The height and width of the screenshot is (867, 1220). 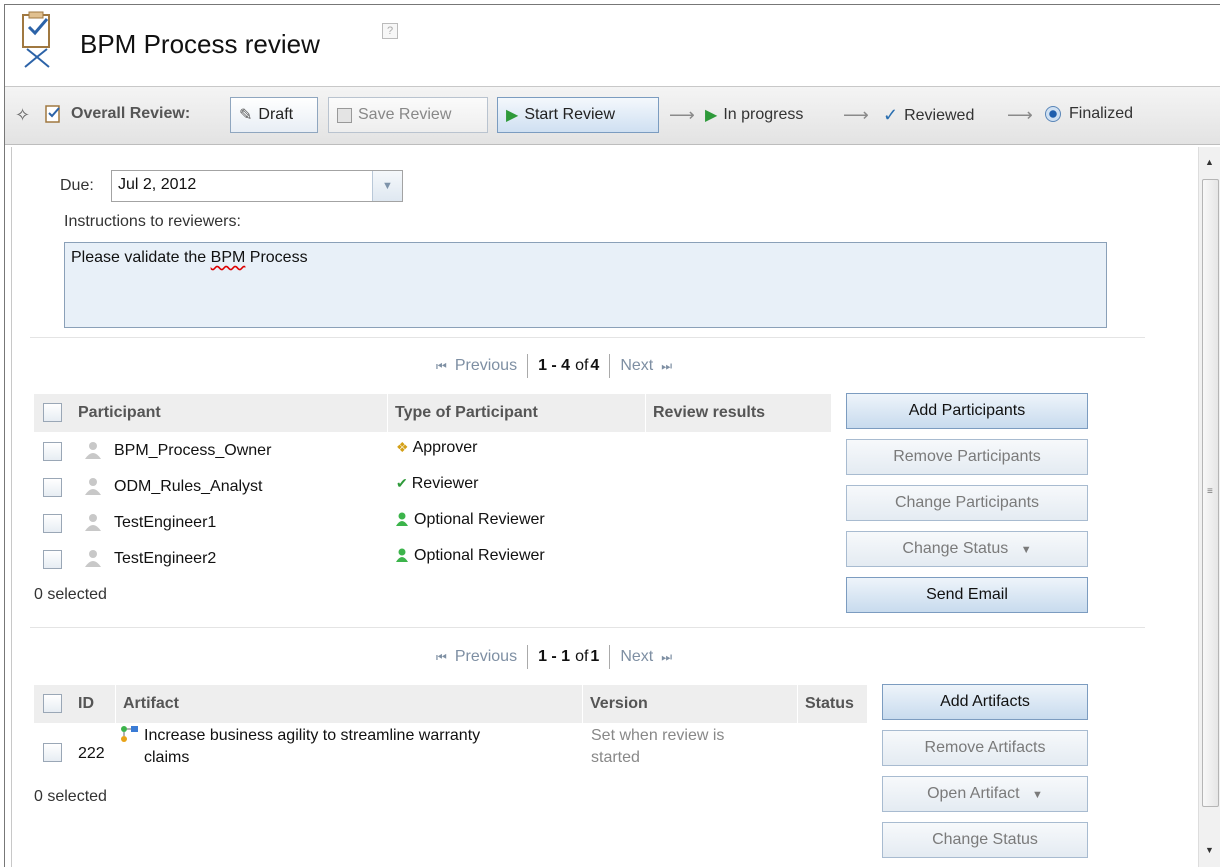 I want to click on draft-label: Draft, so click(x=276, y=114).